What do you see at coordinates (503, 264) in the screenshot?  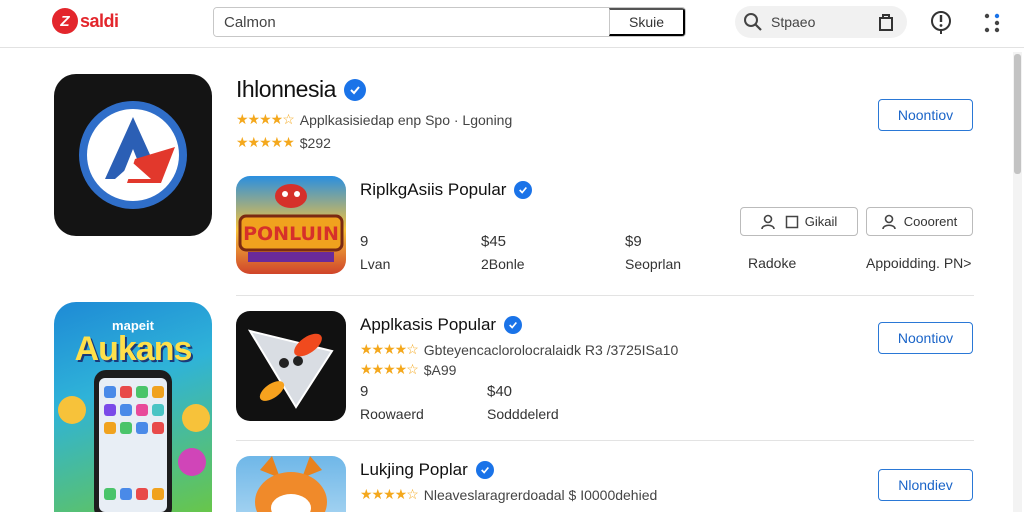 I see `stat-label: 2Bonle` at bounding box center [503, 264].